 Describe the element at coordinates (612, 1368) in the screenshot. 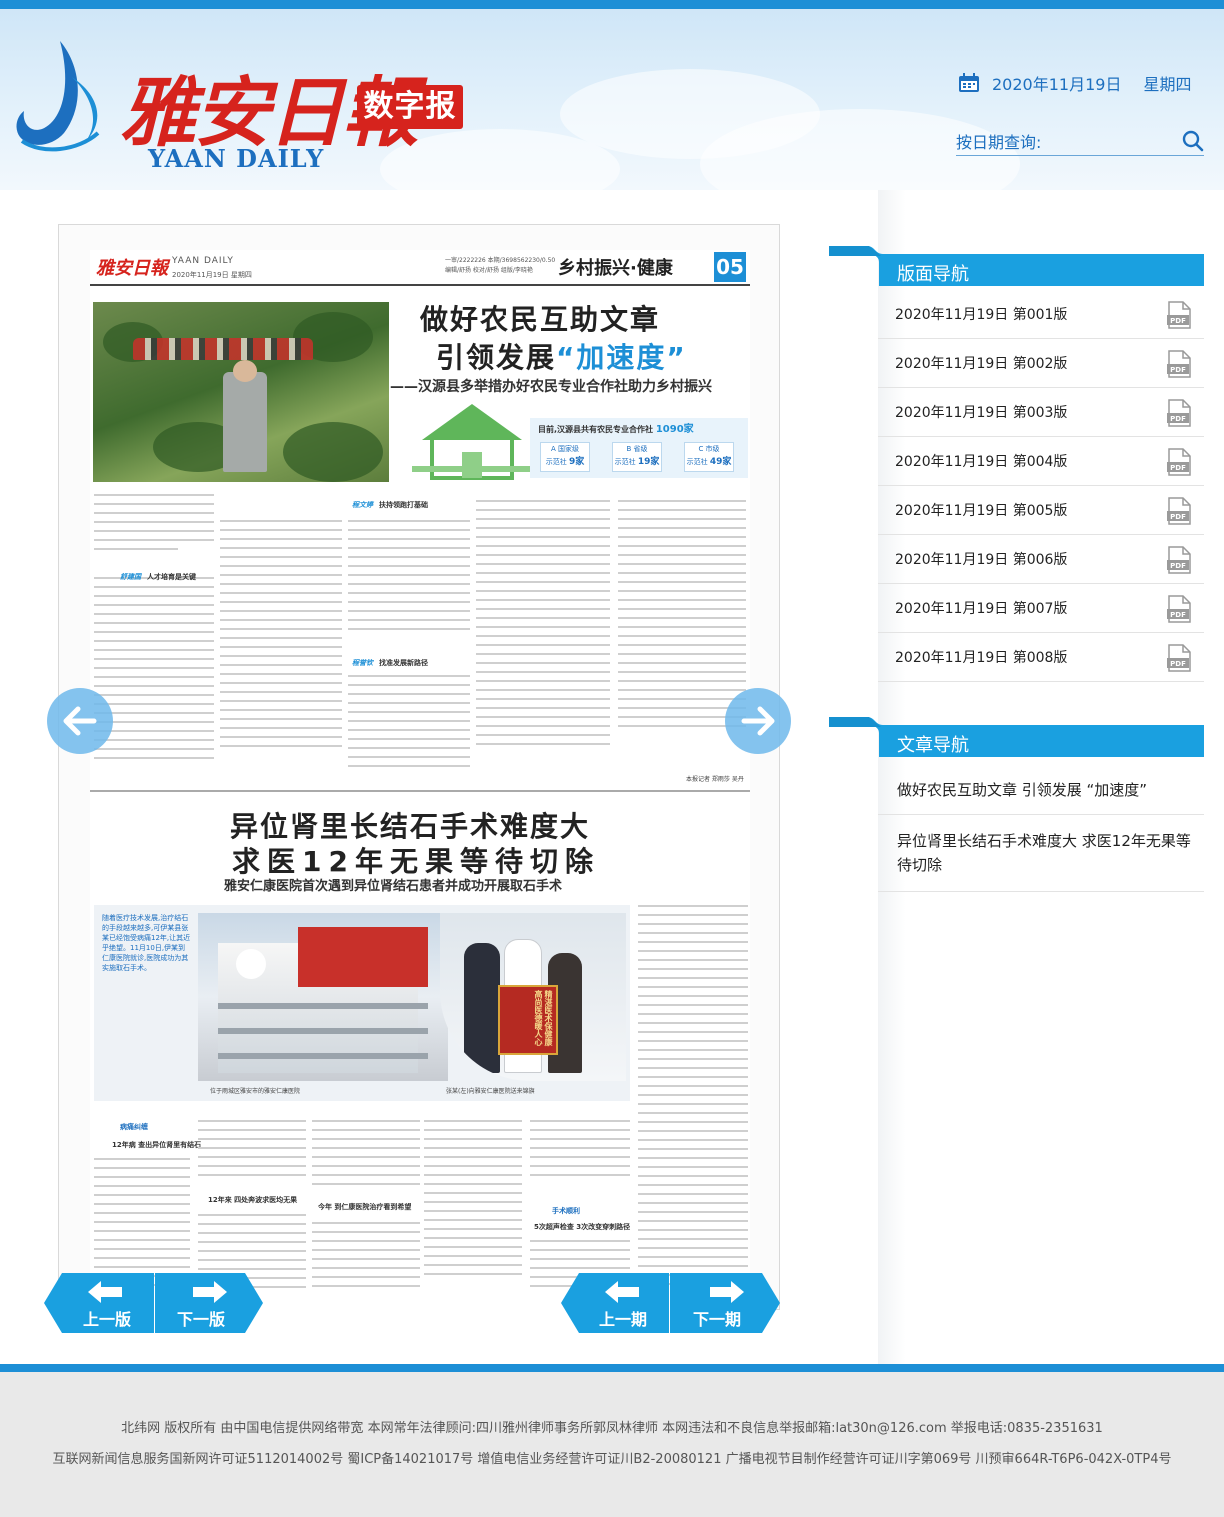

I see `footer-accent-stripe` at that location.